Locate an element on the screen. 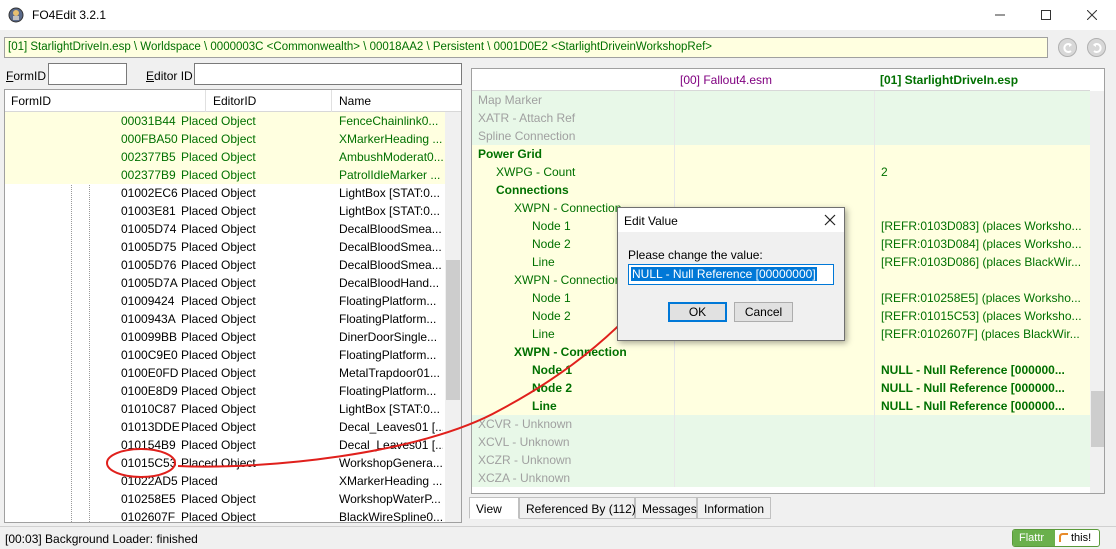 The image size is (1116, 549). tree-scroll-thumb is located at coordinates (453, 330).